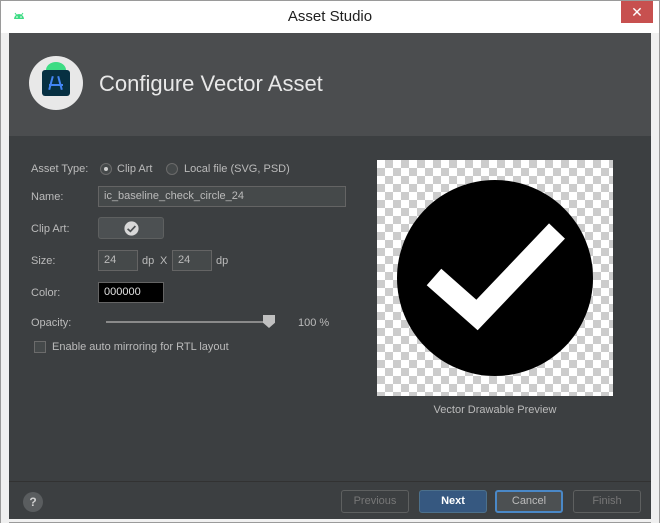 The image size is (660, 523). Describe the element at coordinates (50, 229) in the screenshot. I see `clip-art-label: Clip Art:` at that location.